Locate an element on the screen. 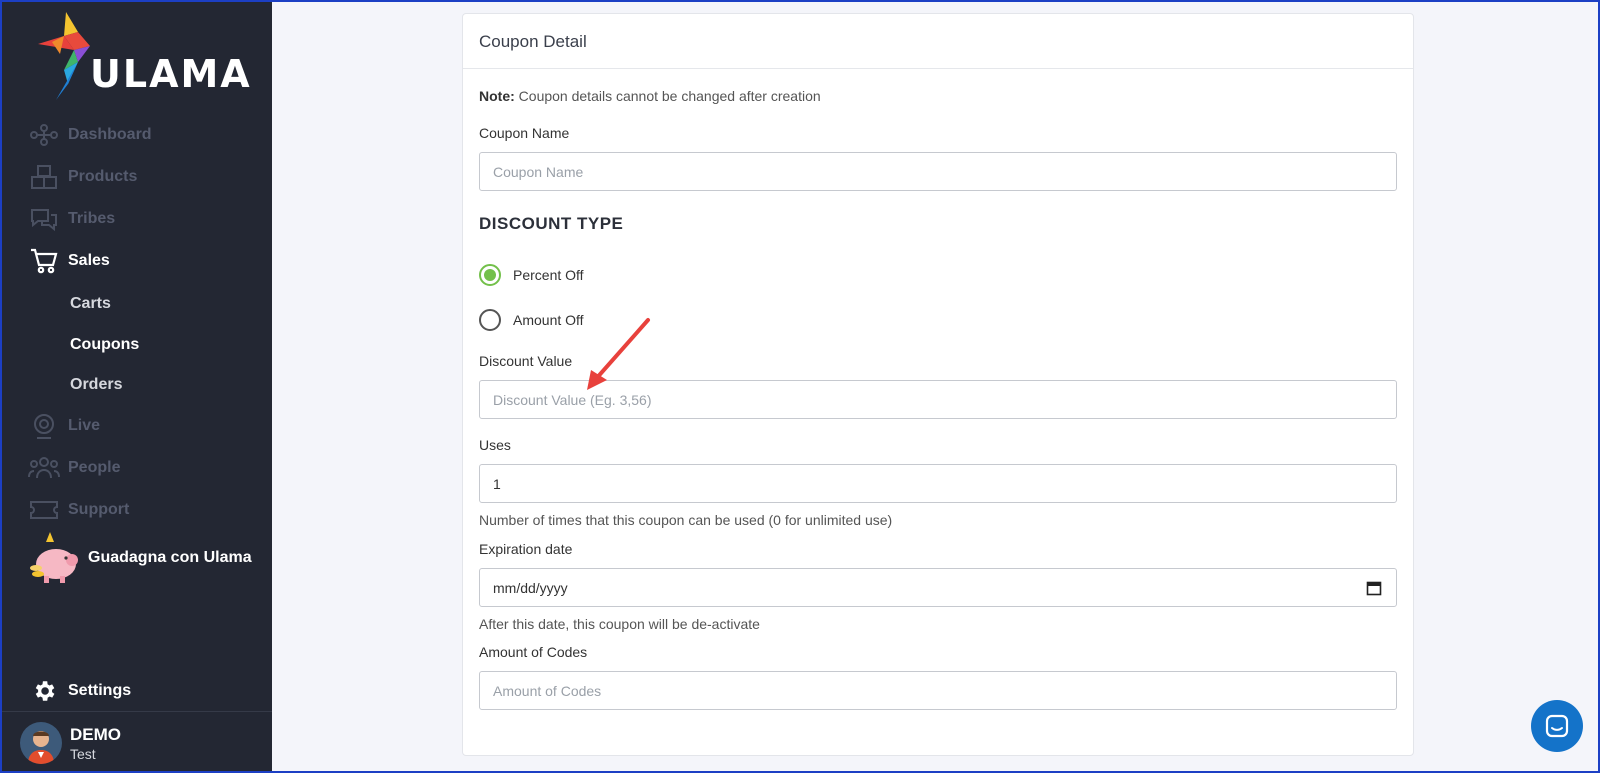  uses-label: Uses is located at coordinates (495, 445).